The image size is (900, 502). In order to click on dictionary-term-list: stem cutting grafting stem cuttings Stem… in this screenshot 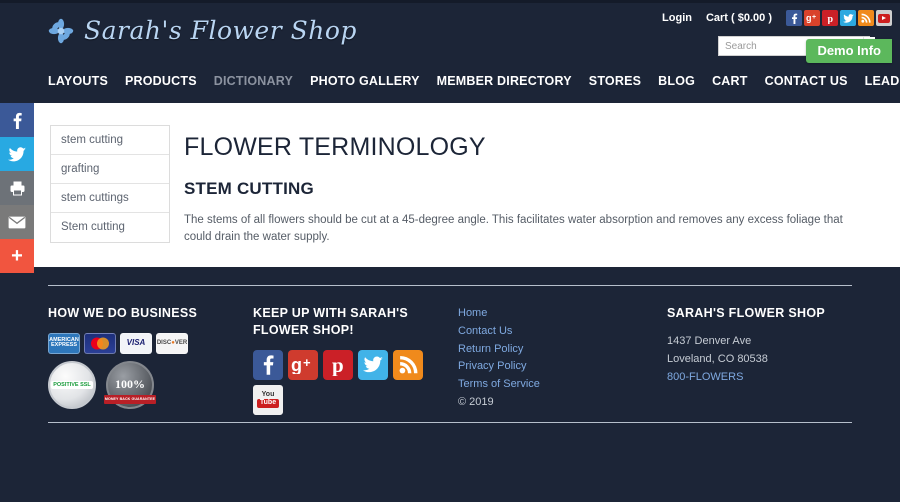, I will do `click(110, 184)`.